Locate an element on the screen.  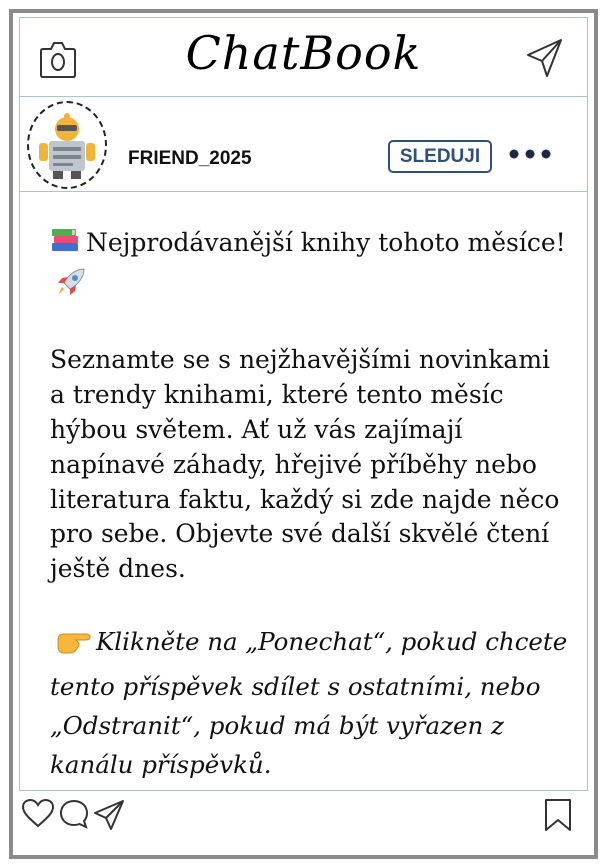
post-headline: Nejprodávanější knihy tohoto měsíce! is located at coordinates (326, 242).